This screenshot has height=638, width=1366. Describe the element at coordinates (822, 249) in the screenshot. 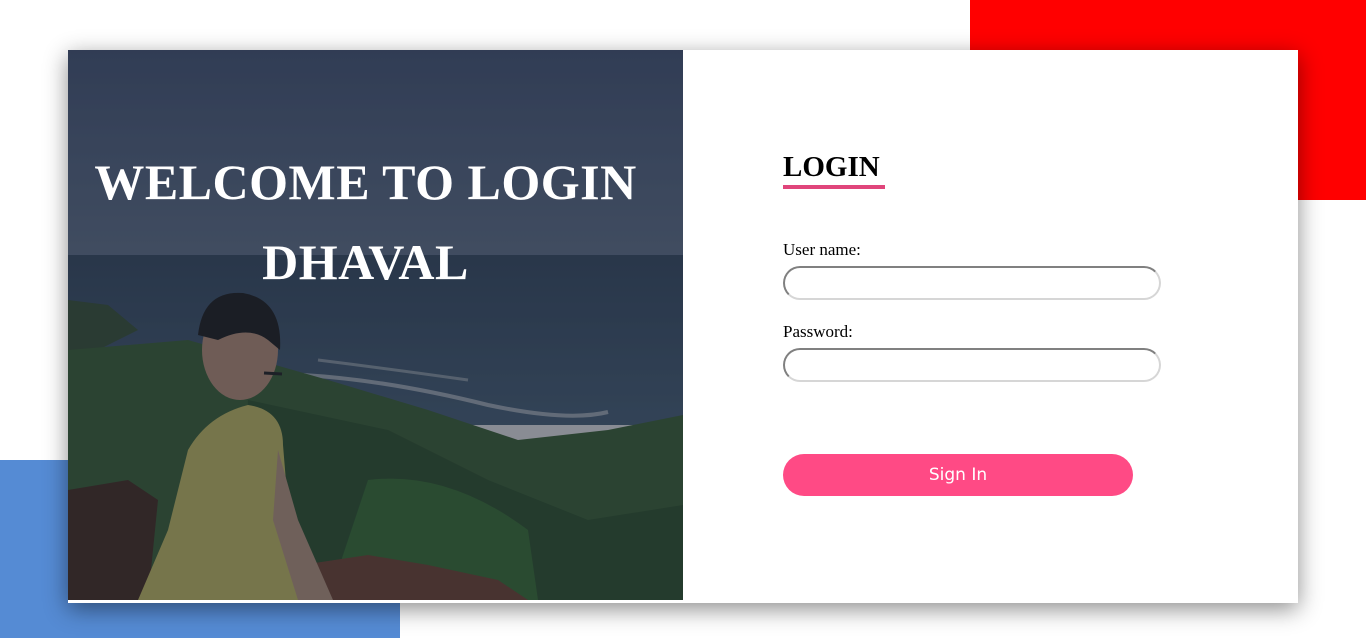

I see `username-label: User name:` at that location.